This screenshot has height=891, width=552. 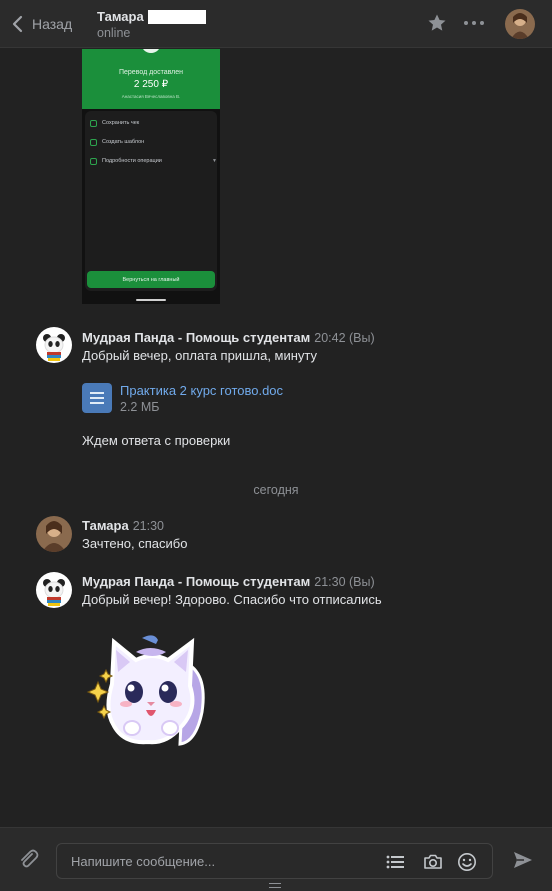 I want to click on receipt-row: Подробности операции ▼, so click(x=153, y=161).